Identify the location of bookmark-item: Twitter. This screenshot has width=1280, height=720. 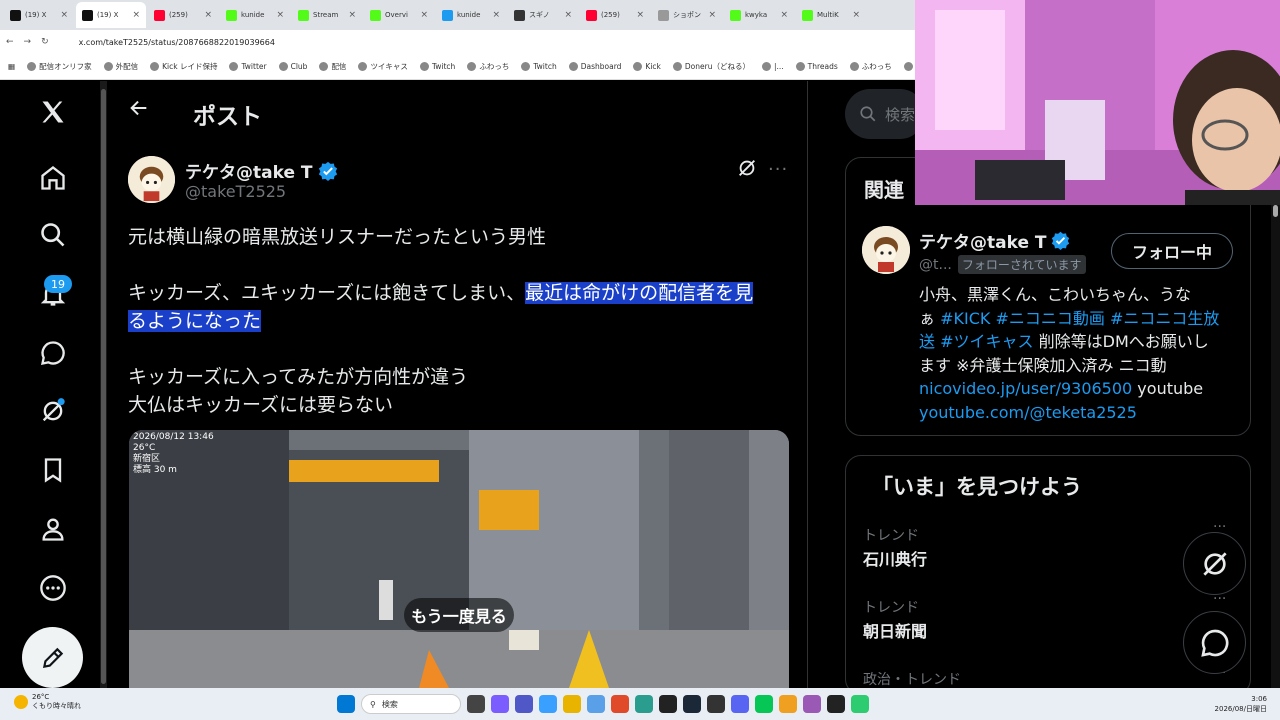
(248, 66).